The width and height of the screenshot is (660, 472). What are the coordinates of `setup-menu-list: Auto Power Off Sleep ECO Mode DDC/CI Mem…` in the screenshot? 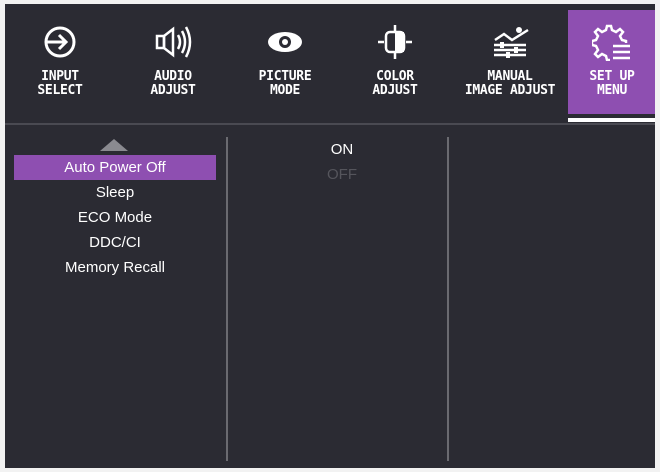 It's located at (115, 217).